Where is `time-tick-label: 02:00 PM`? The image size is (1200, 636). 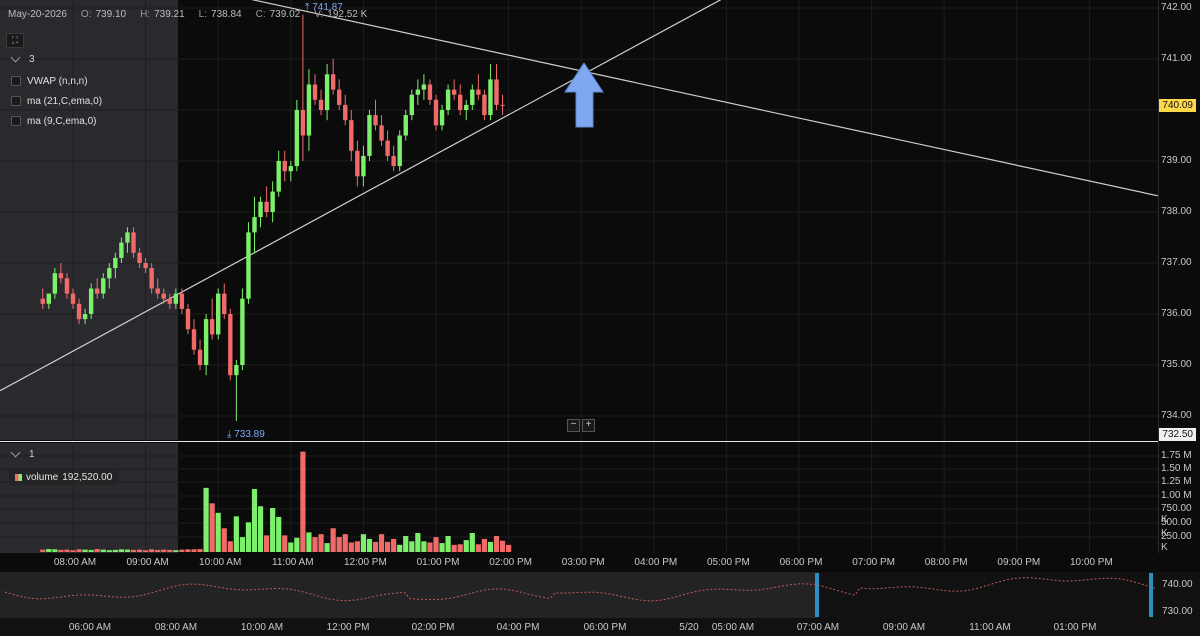 time-tick-label: 02:00 PM is located at coordinates (510, 562).